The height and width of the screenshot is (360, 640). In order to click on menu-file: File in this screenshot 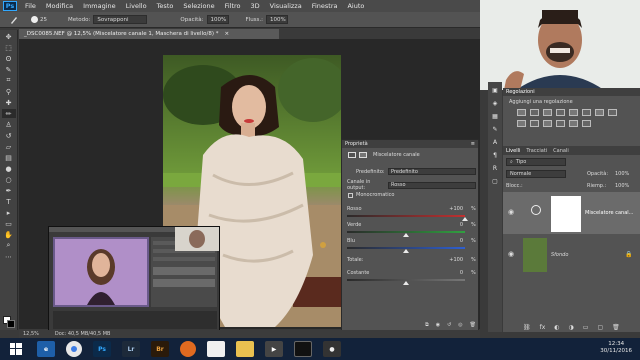, I will do `click(30, 6)`.